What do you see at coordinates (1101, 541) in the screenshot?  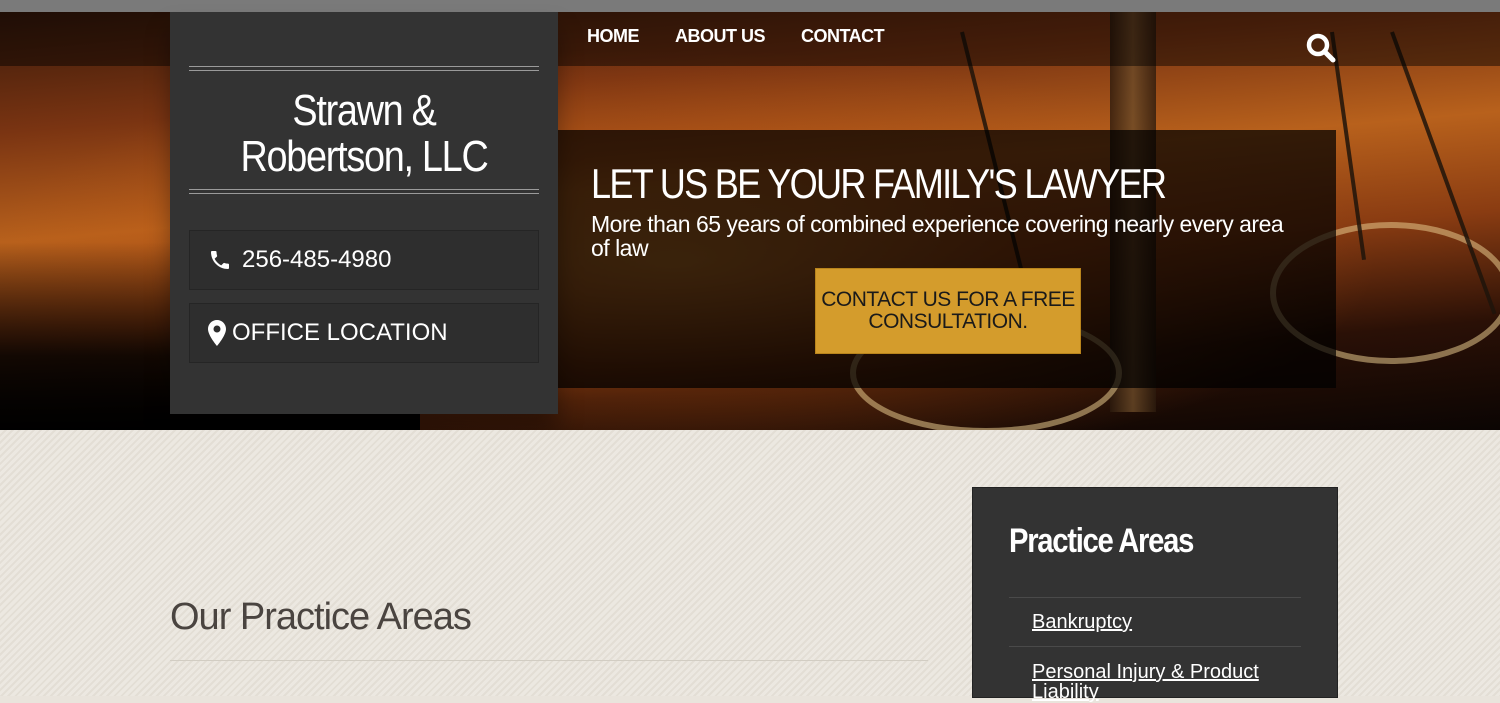 I see `sidebar-title: Practice Areas` at bounding box center [1101, 541].